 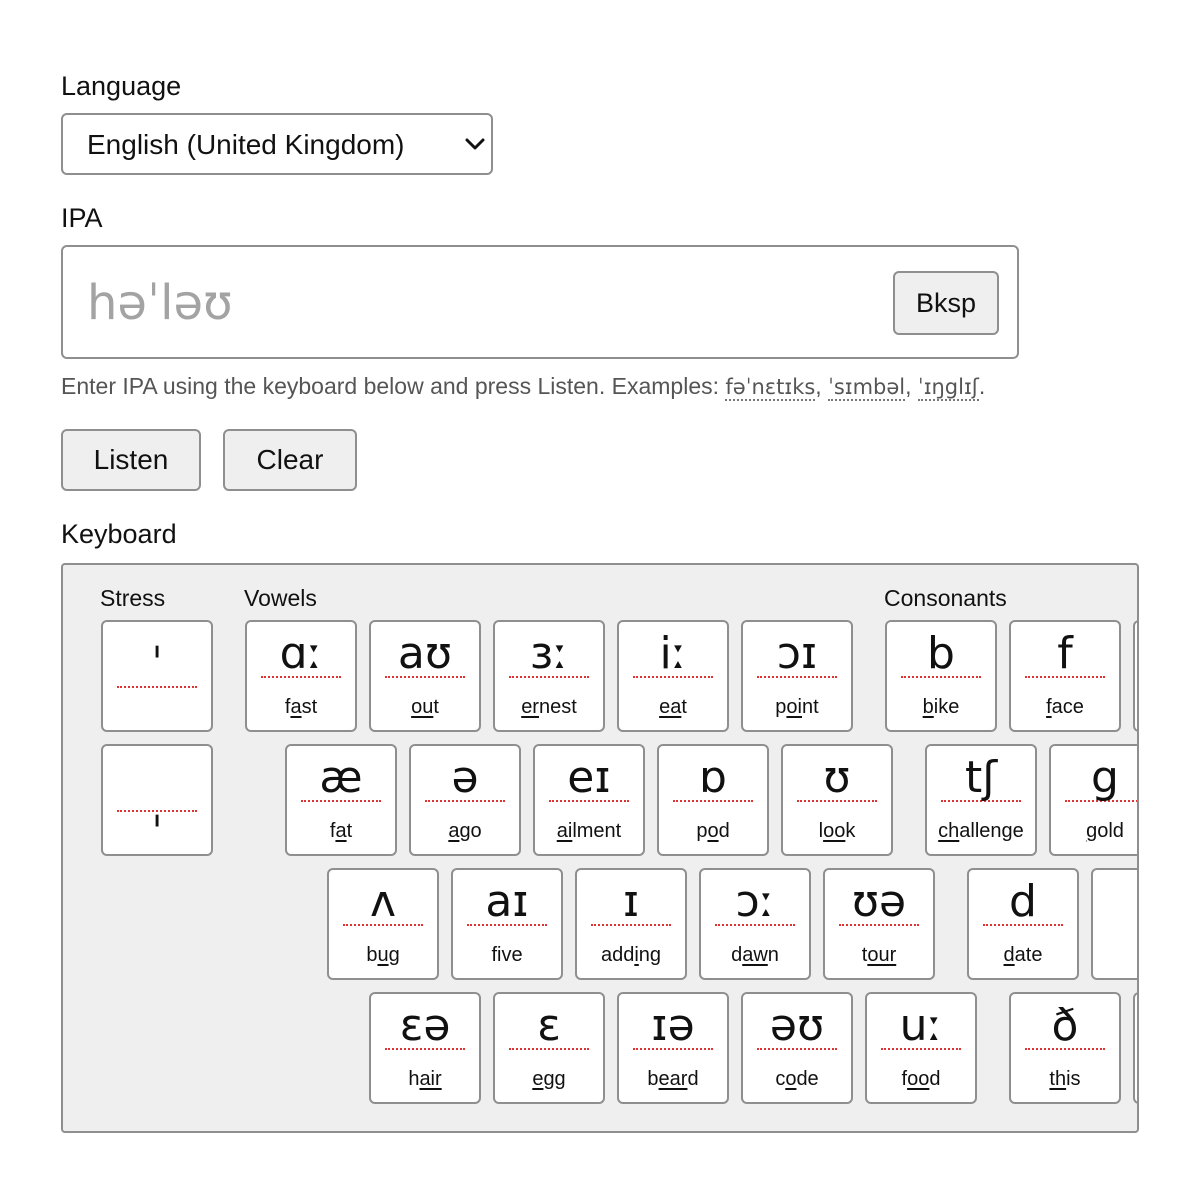 What do you see at coordinates (301, 676) in the screenshot?
I see `key-vowel: ɑː fast` at bounding box center [301, 676].